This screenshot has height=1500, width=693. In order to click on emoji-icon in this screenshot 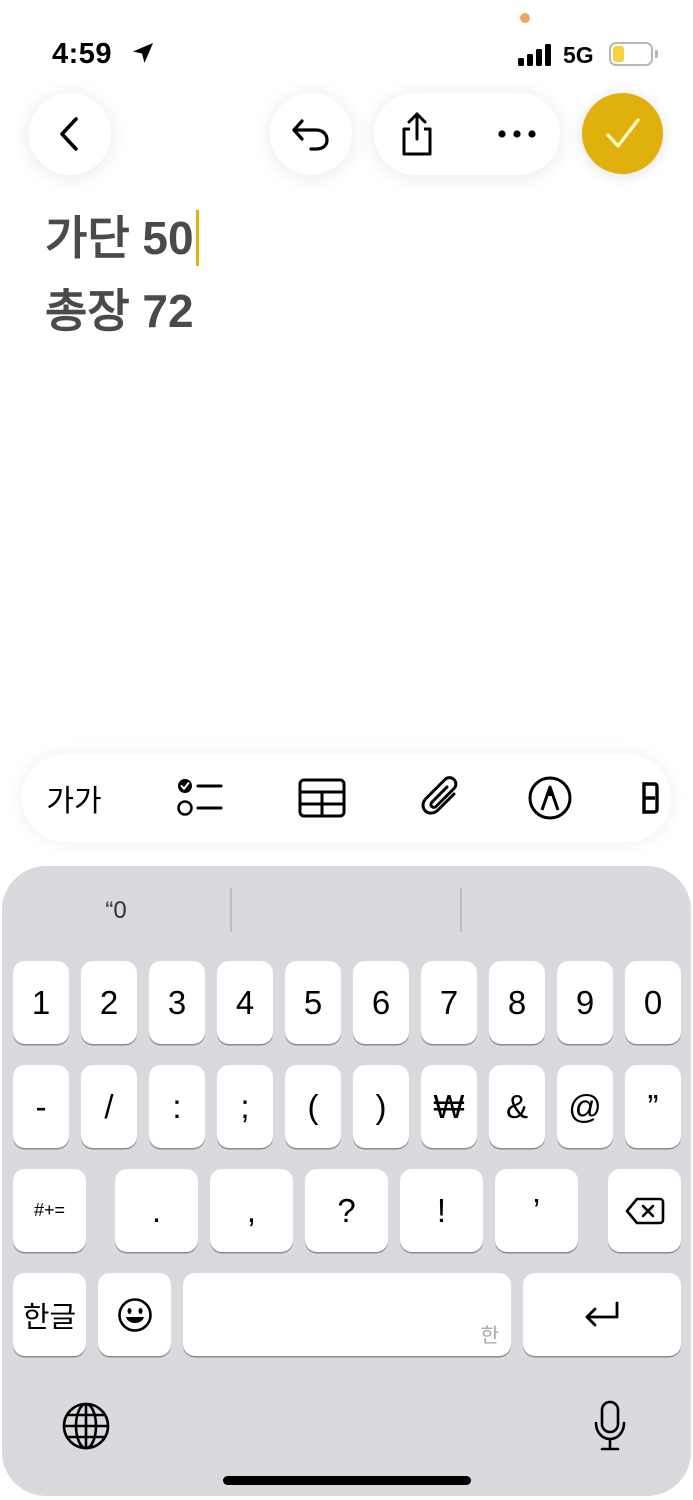, I will do `click(134, 1314)`.